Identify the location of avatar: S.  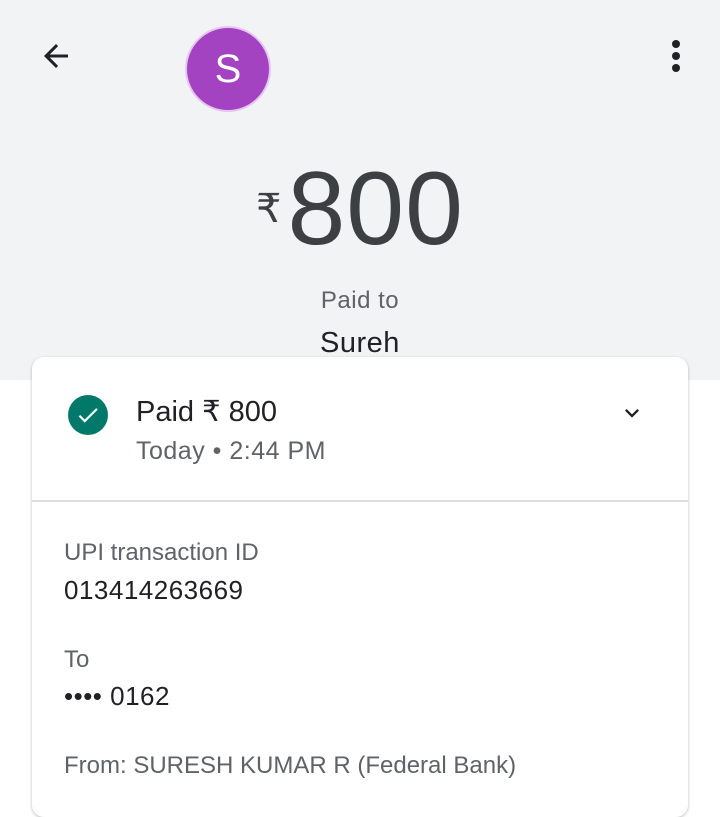
(228, 69).